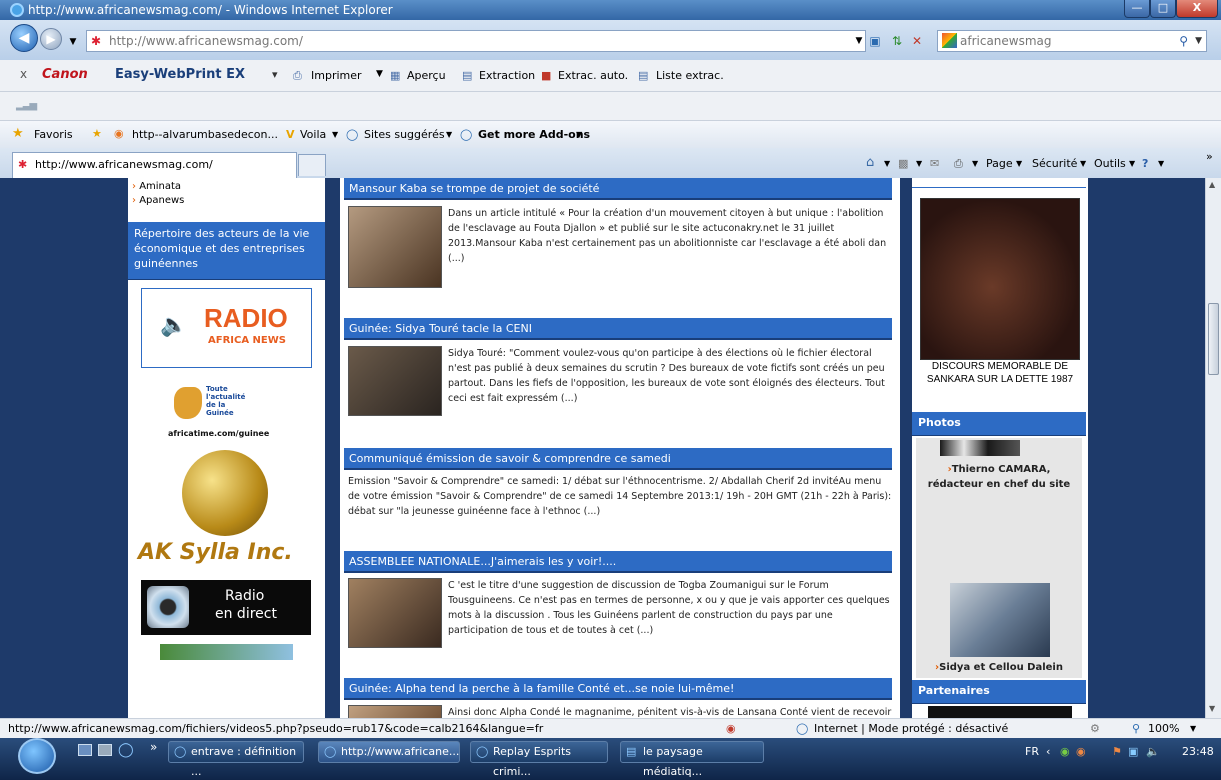  I want to click on tab-africanewsmag: ✱ http://www.africanewsmag.com/, so click(154, 165).